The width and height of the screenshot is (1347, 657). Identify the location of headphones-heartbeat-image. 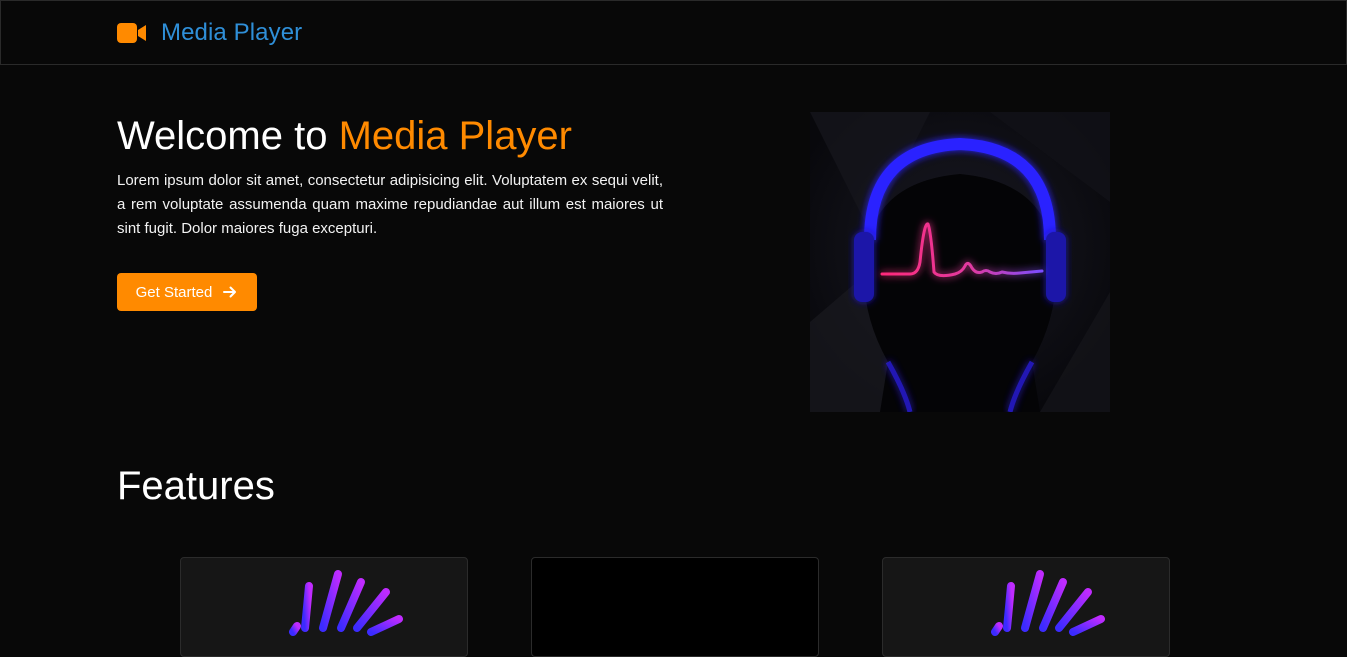
(960, 262).